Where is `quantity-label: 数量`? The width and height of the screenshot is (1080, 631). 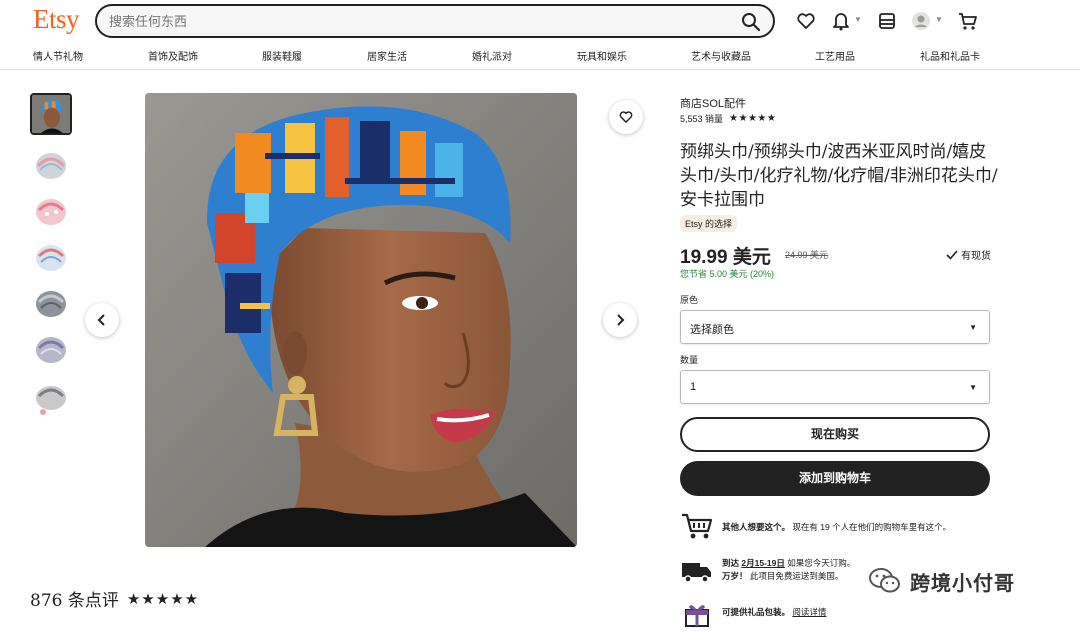 quantity-label: 数量 is located at coordinates (689, 360).